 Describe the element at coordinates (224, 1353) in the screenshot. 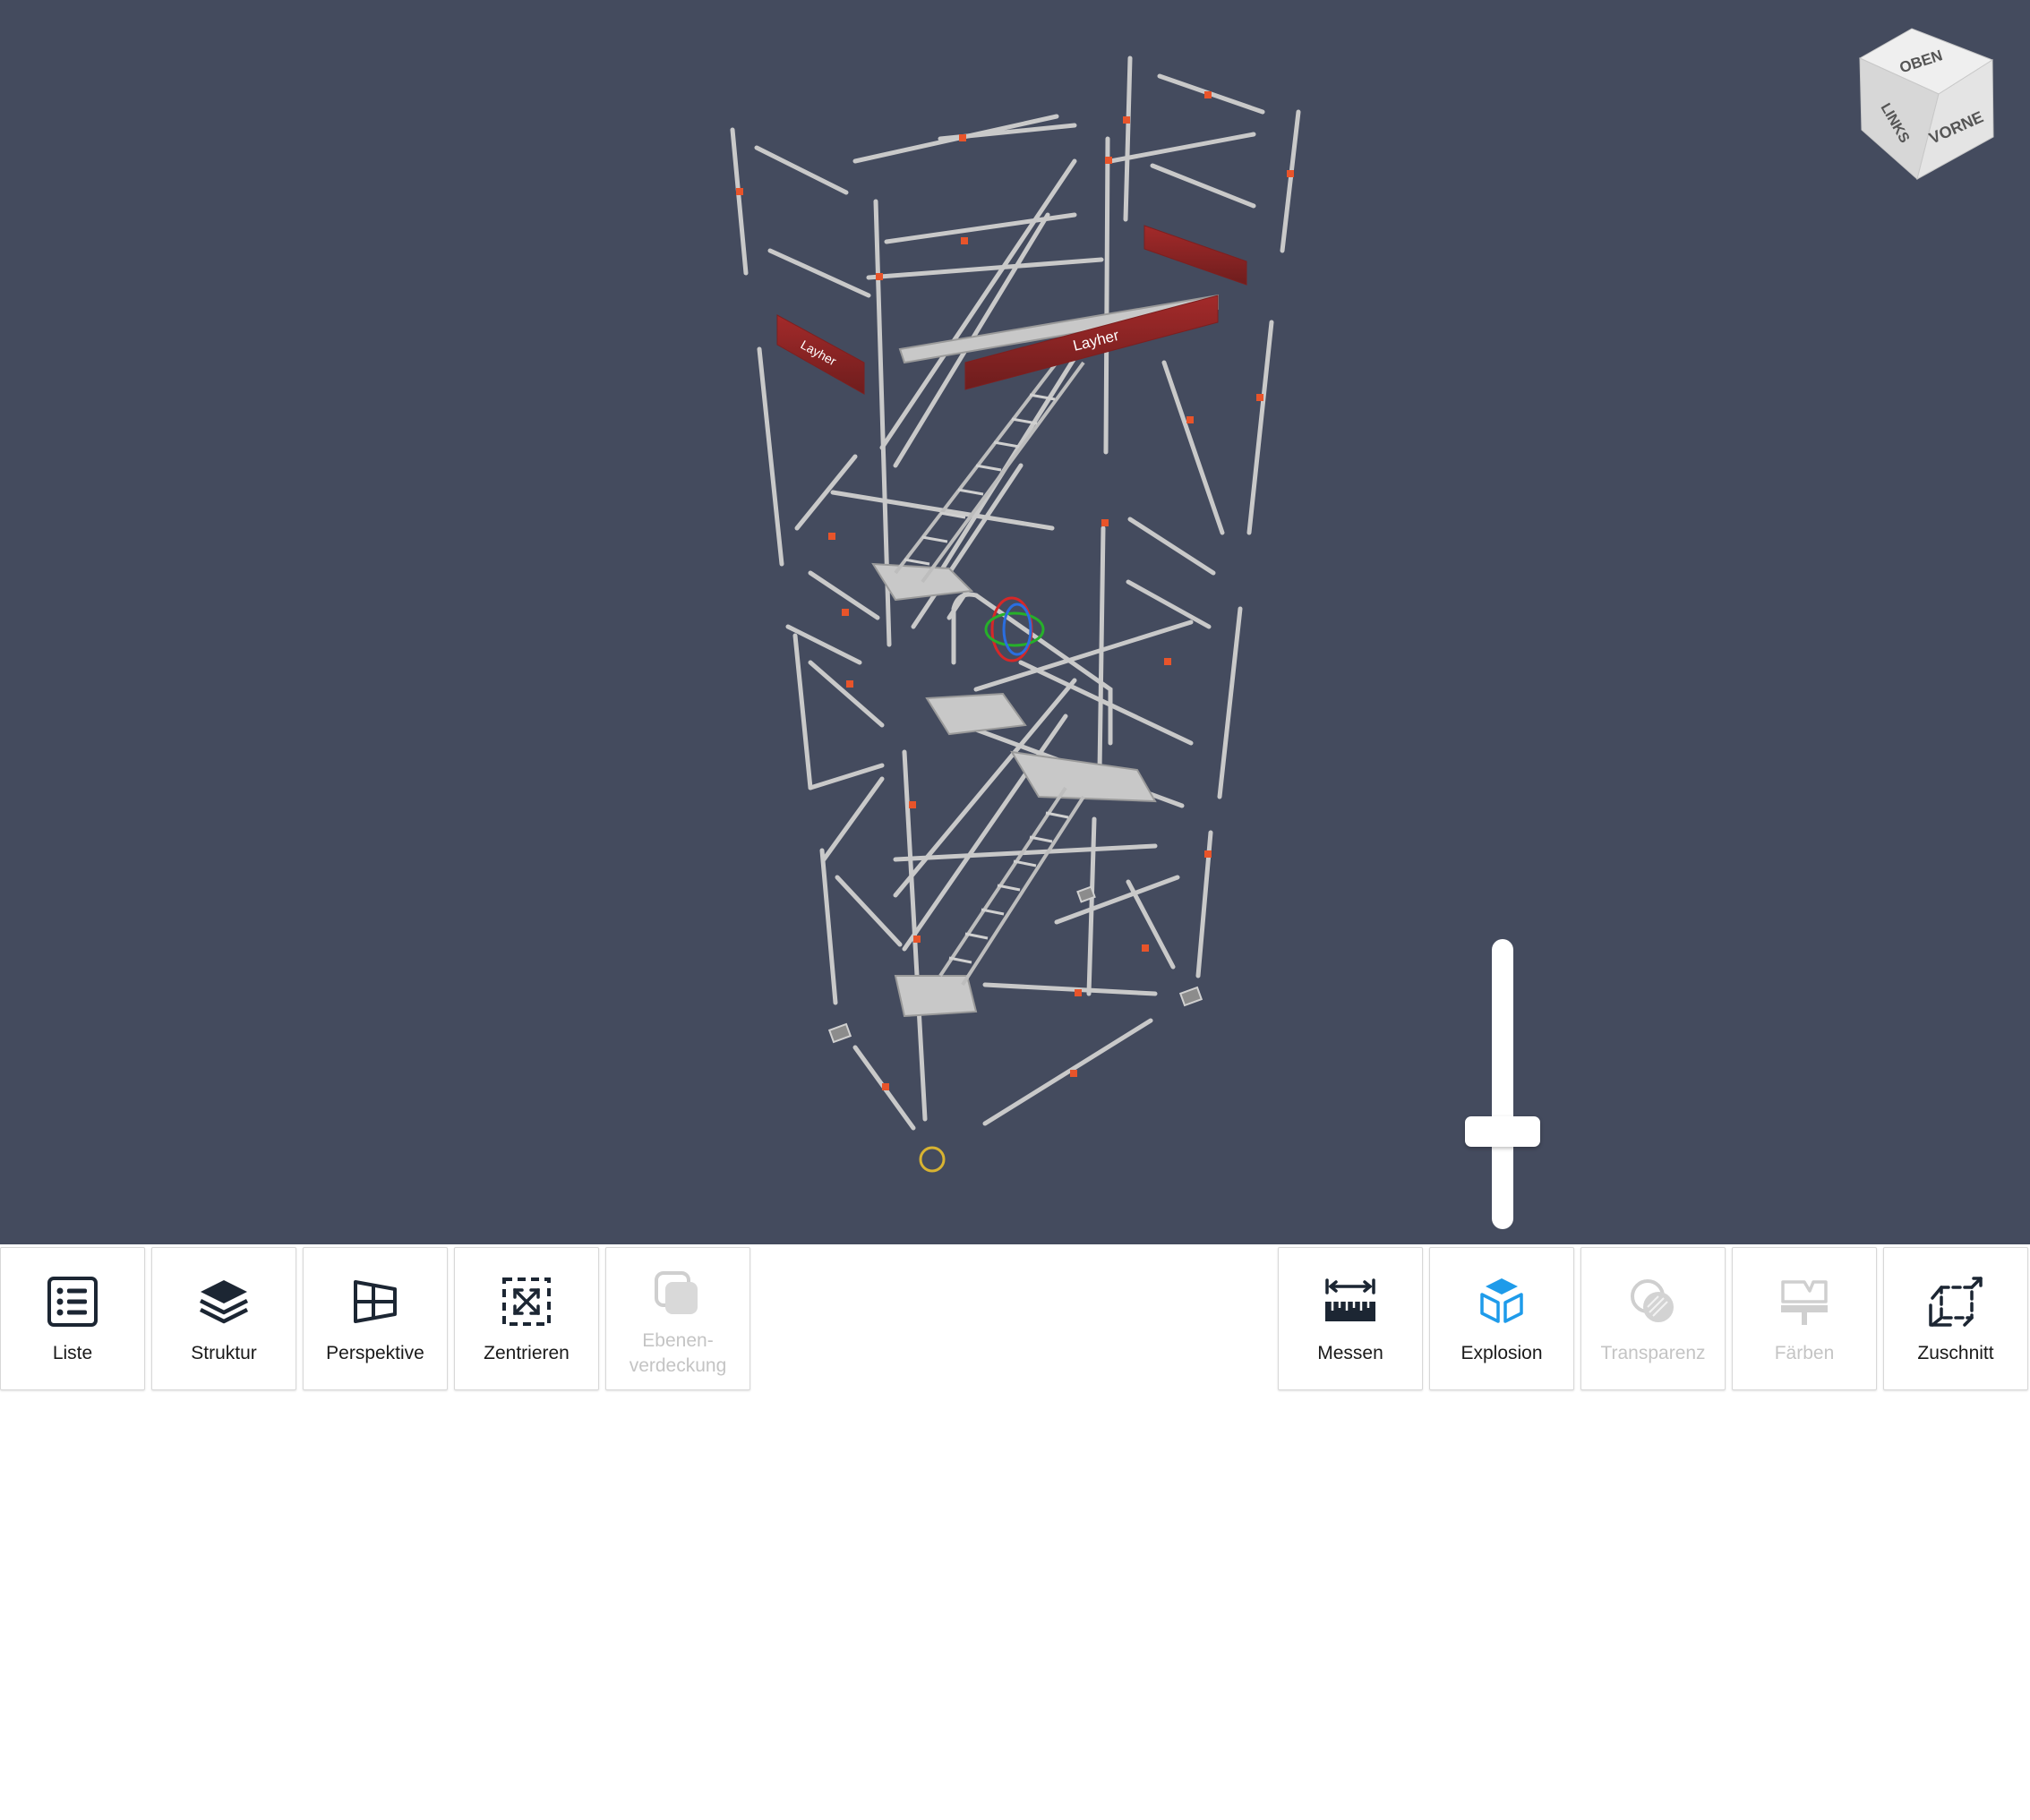

I see `struktur-label: Struktur` at that location.